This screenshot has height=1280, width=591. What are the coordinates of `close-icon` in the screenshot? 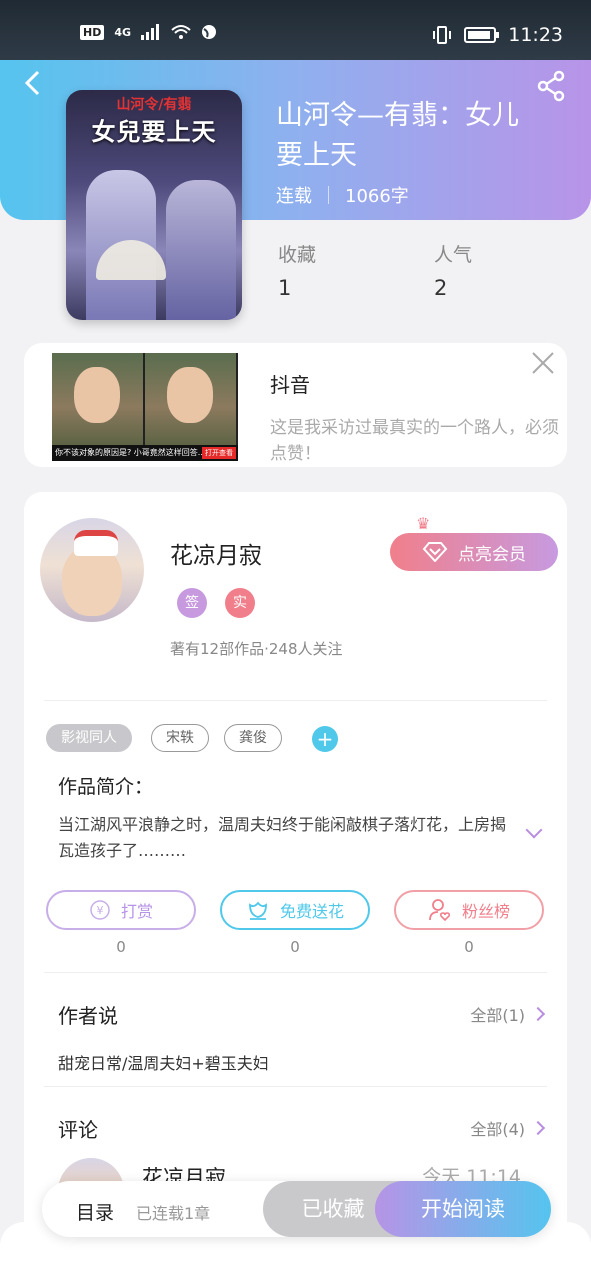 It's located at (543, 363).